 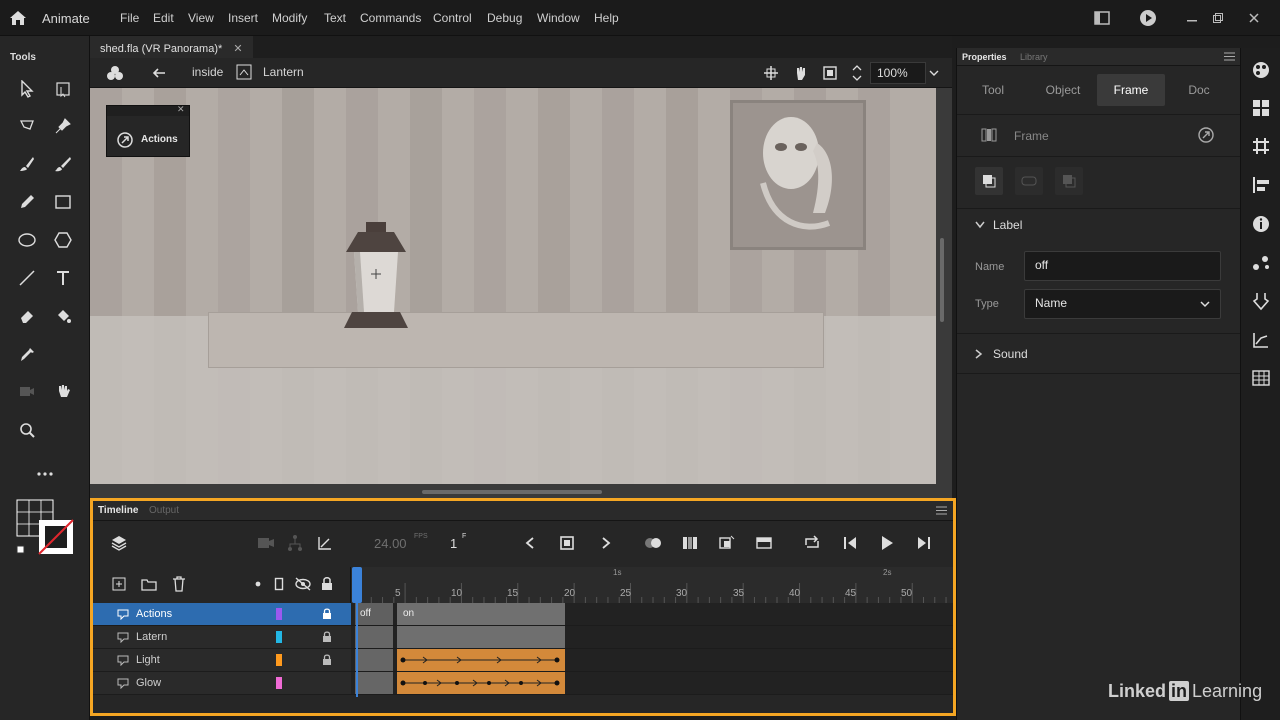 What do you see at coordinates (207, 72) in the screenshot?
I see `breadcrumb-scene: inside` at bounding box center [207, 72].